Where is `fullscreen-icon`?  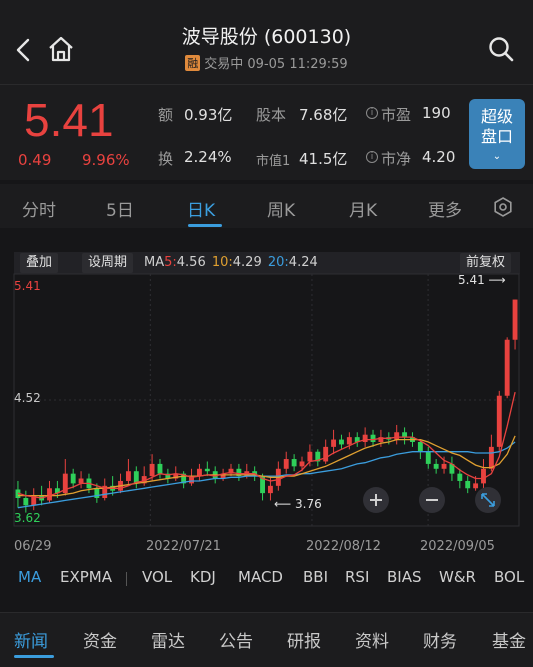 fullscreen-icon is located at coordinates (488, 500).